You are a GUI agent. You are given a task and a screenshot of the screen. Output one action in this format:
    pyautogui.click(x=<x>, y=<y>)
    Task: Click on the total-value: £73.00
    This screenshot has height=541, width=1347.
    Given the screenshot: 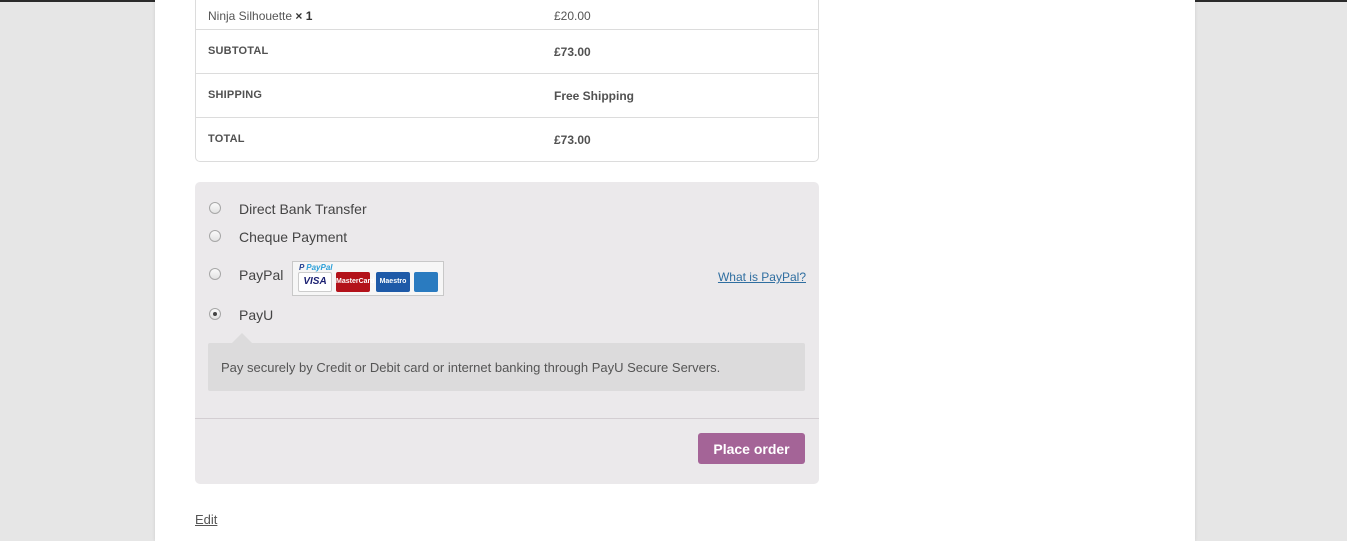 What is the action you would take?
    pyautogui.click(x=572, y=140)
    